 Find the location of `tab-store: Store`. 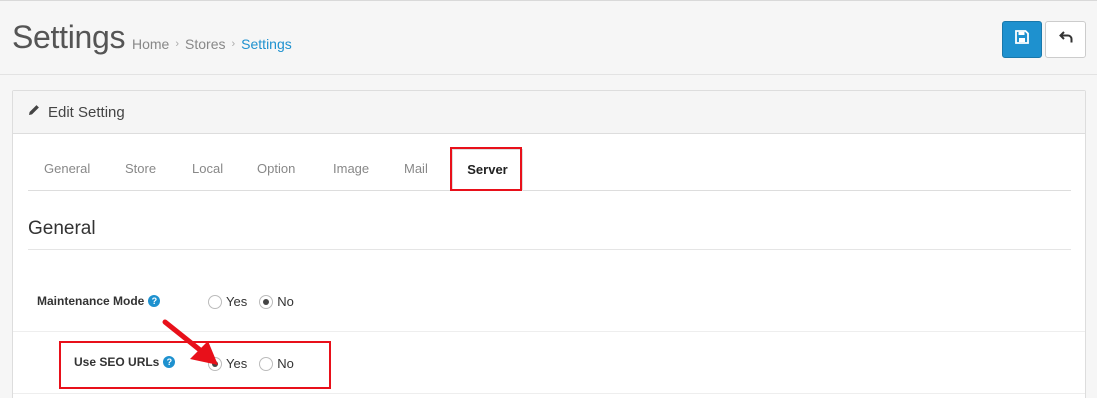

tab-store: Store is located at coordinates (140, 170).